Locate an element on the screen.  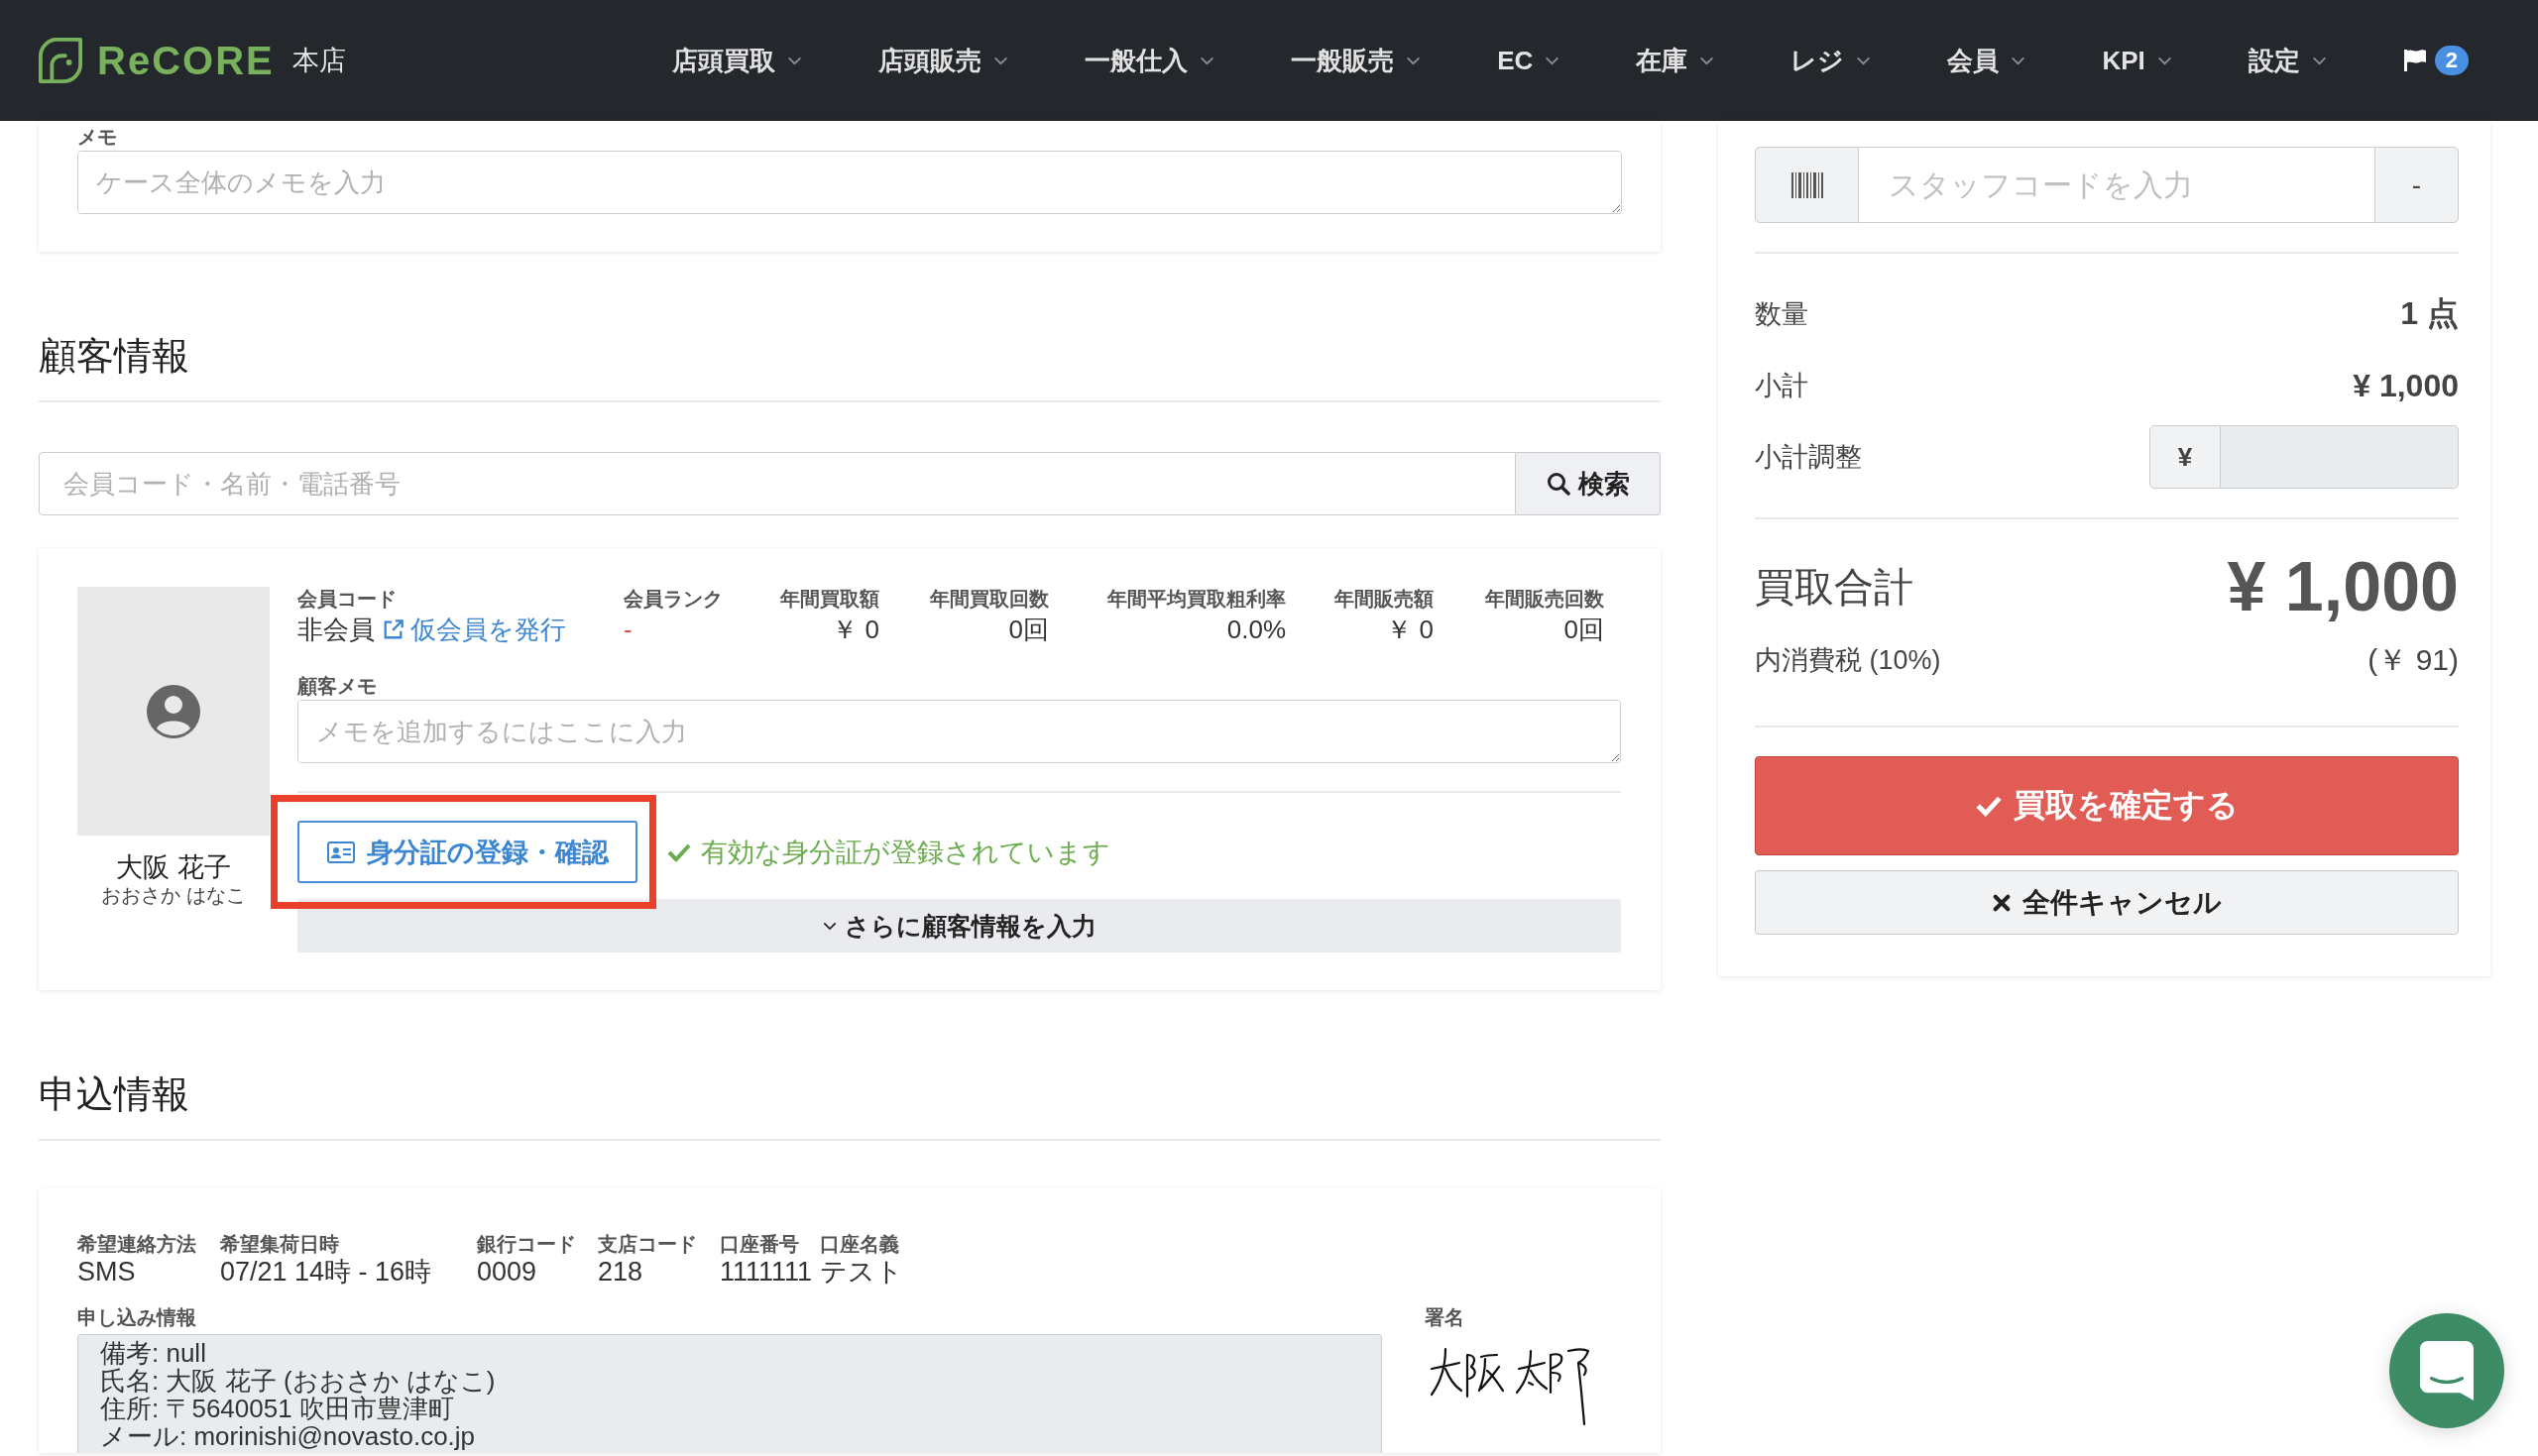
field-value: 218 is located at coordinates (621, 1272).